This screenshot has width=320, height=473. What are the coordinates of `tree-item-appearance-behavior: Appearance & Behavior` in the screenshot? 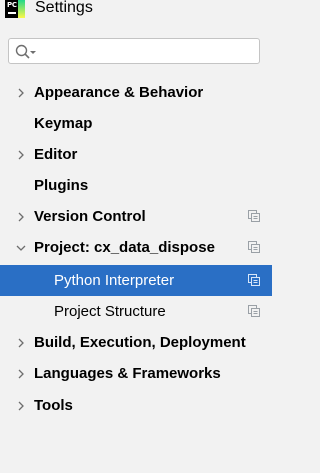 It's located at (136, 92).